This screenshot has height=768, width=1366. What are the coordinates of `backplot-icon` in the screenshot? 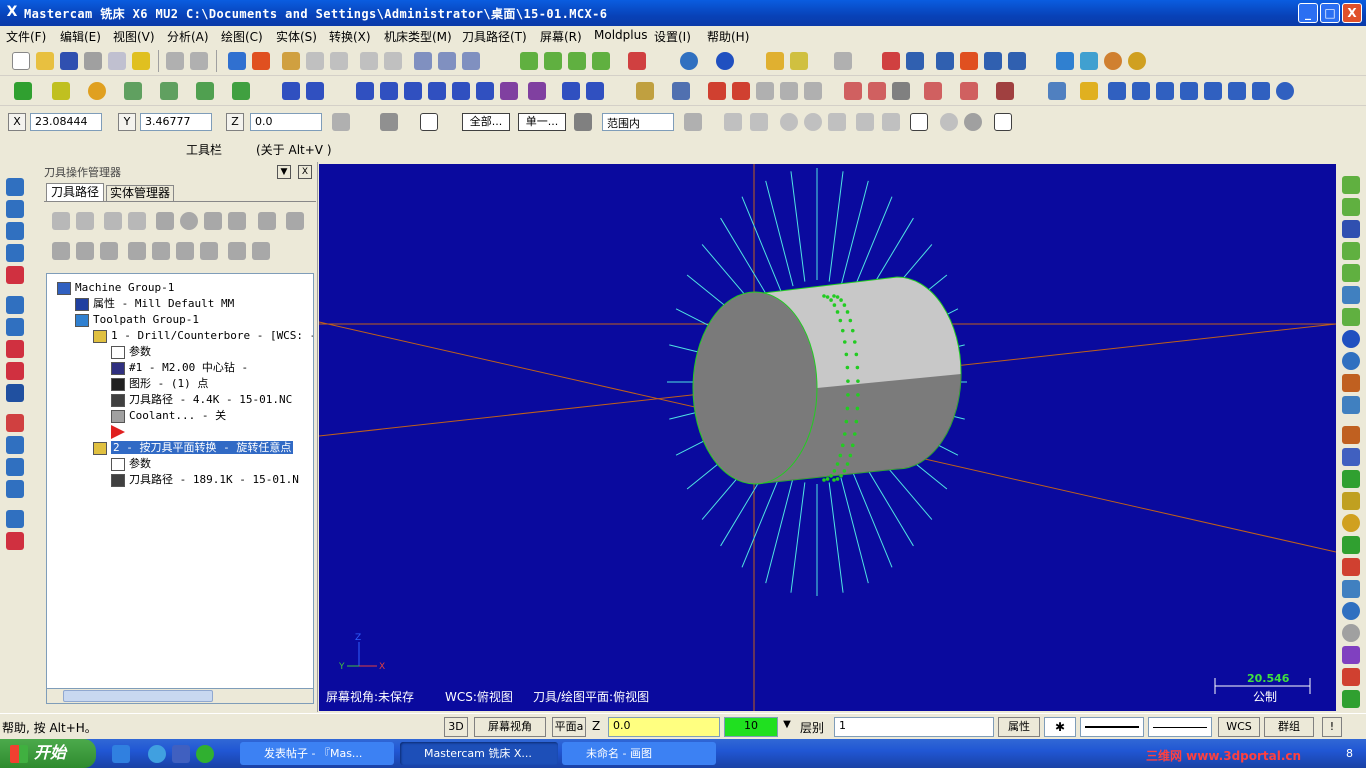 It's located at (447, 61).